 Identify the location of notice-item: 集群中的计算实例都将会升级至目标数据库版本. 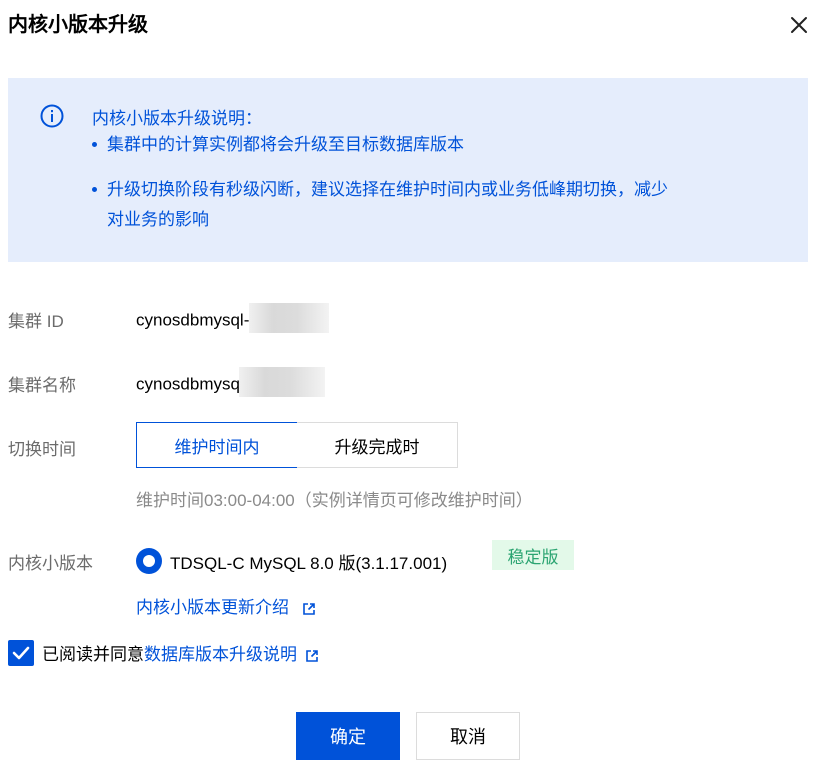
(278, 145).